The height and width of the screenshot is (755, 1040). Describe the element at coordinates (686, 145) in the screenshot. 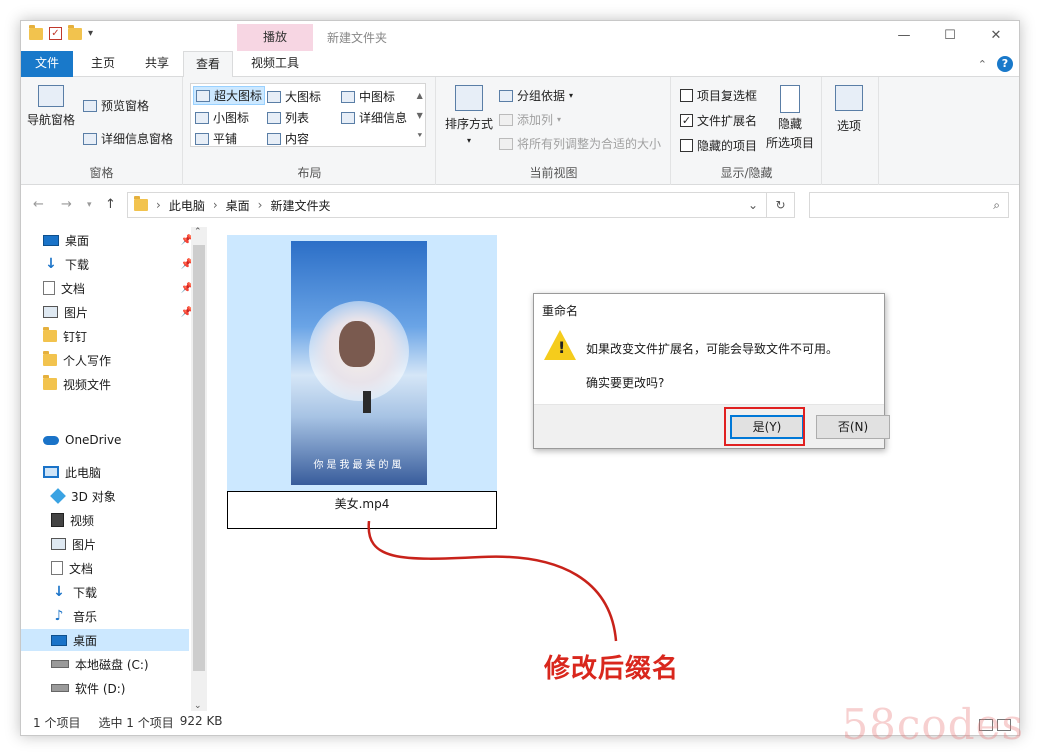

I see `hidden-items-checkbox` at that location.